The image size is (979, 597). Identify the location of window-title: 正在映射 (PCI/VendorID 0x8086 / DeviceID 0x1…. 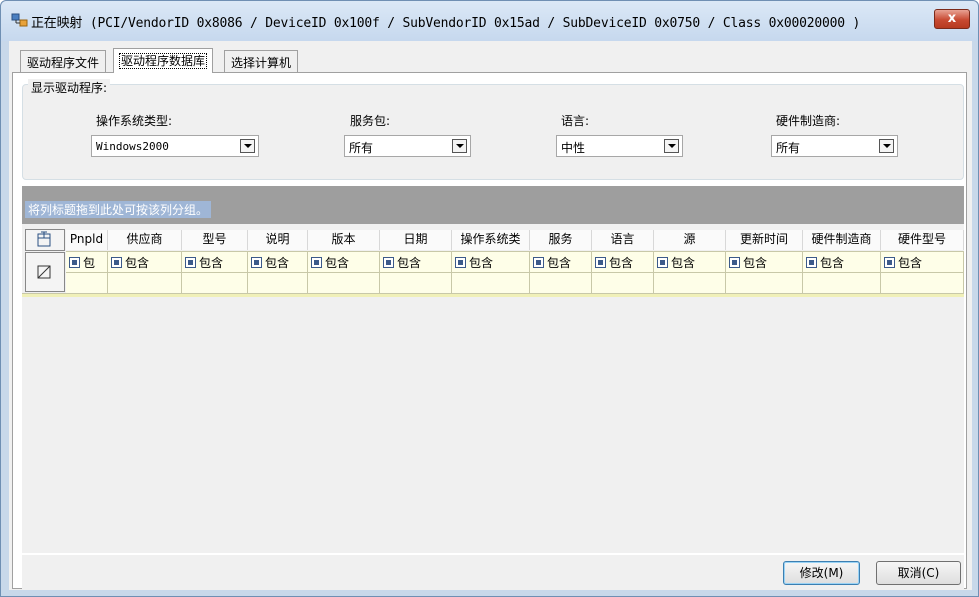
(446, 23).